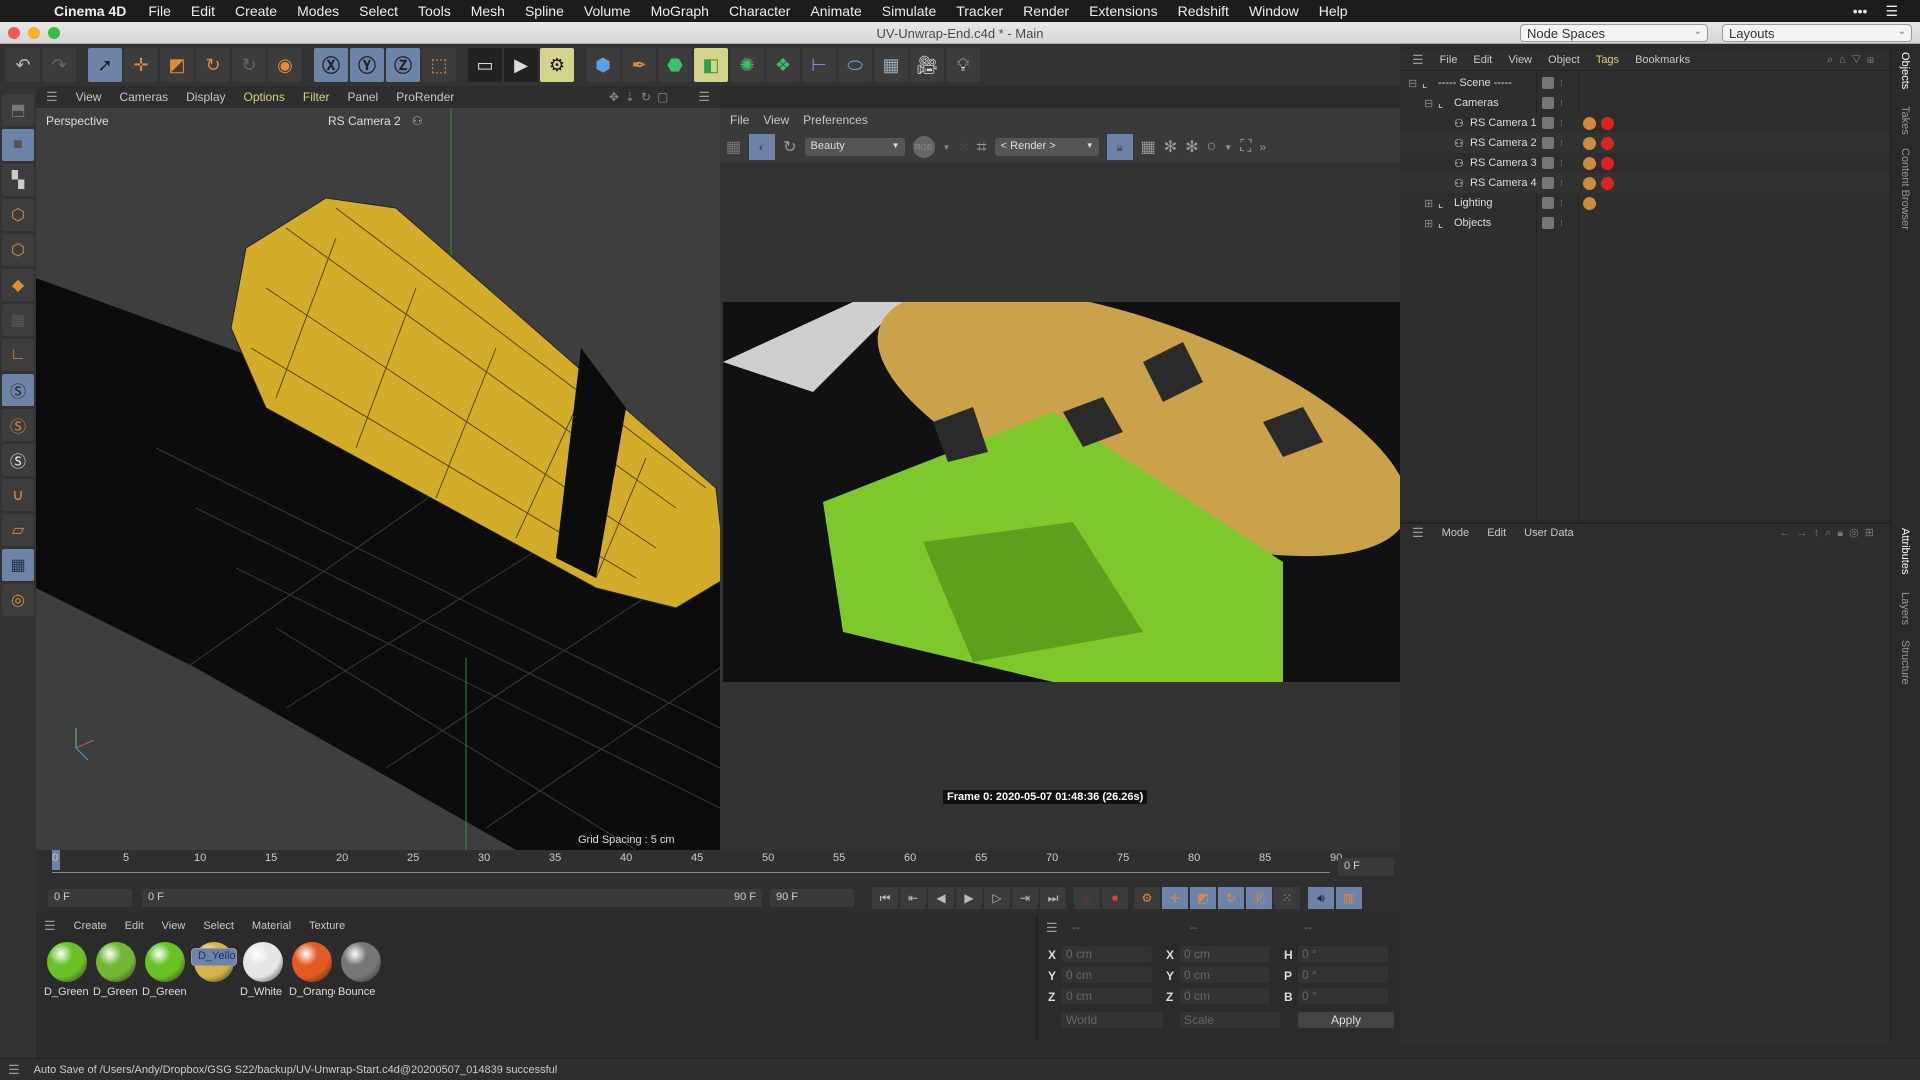 This screenshot has width=1920, height=1080. What do you see at coordinates (1343, 975) in the screenshot?
I see `rotation-p-field: 0 °` at bounding box center [1343, 975].